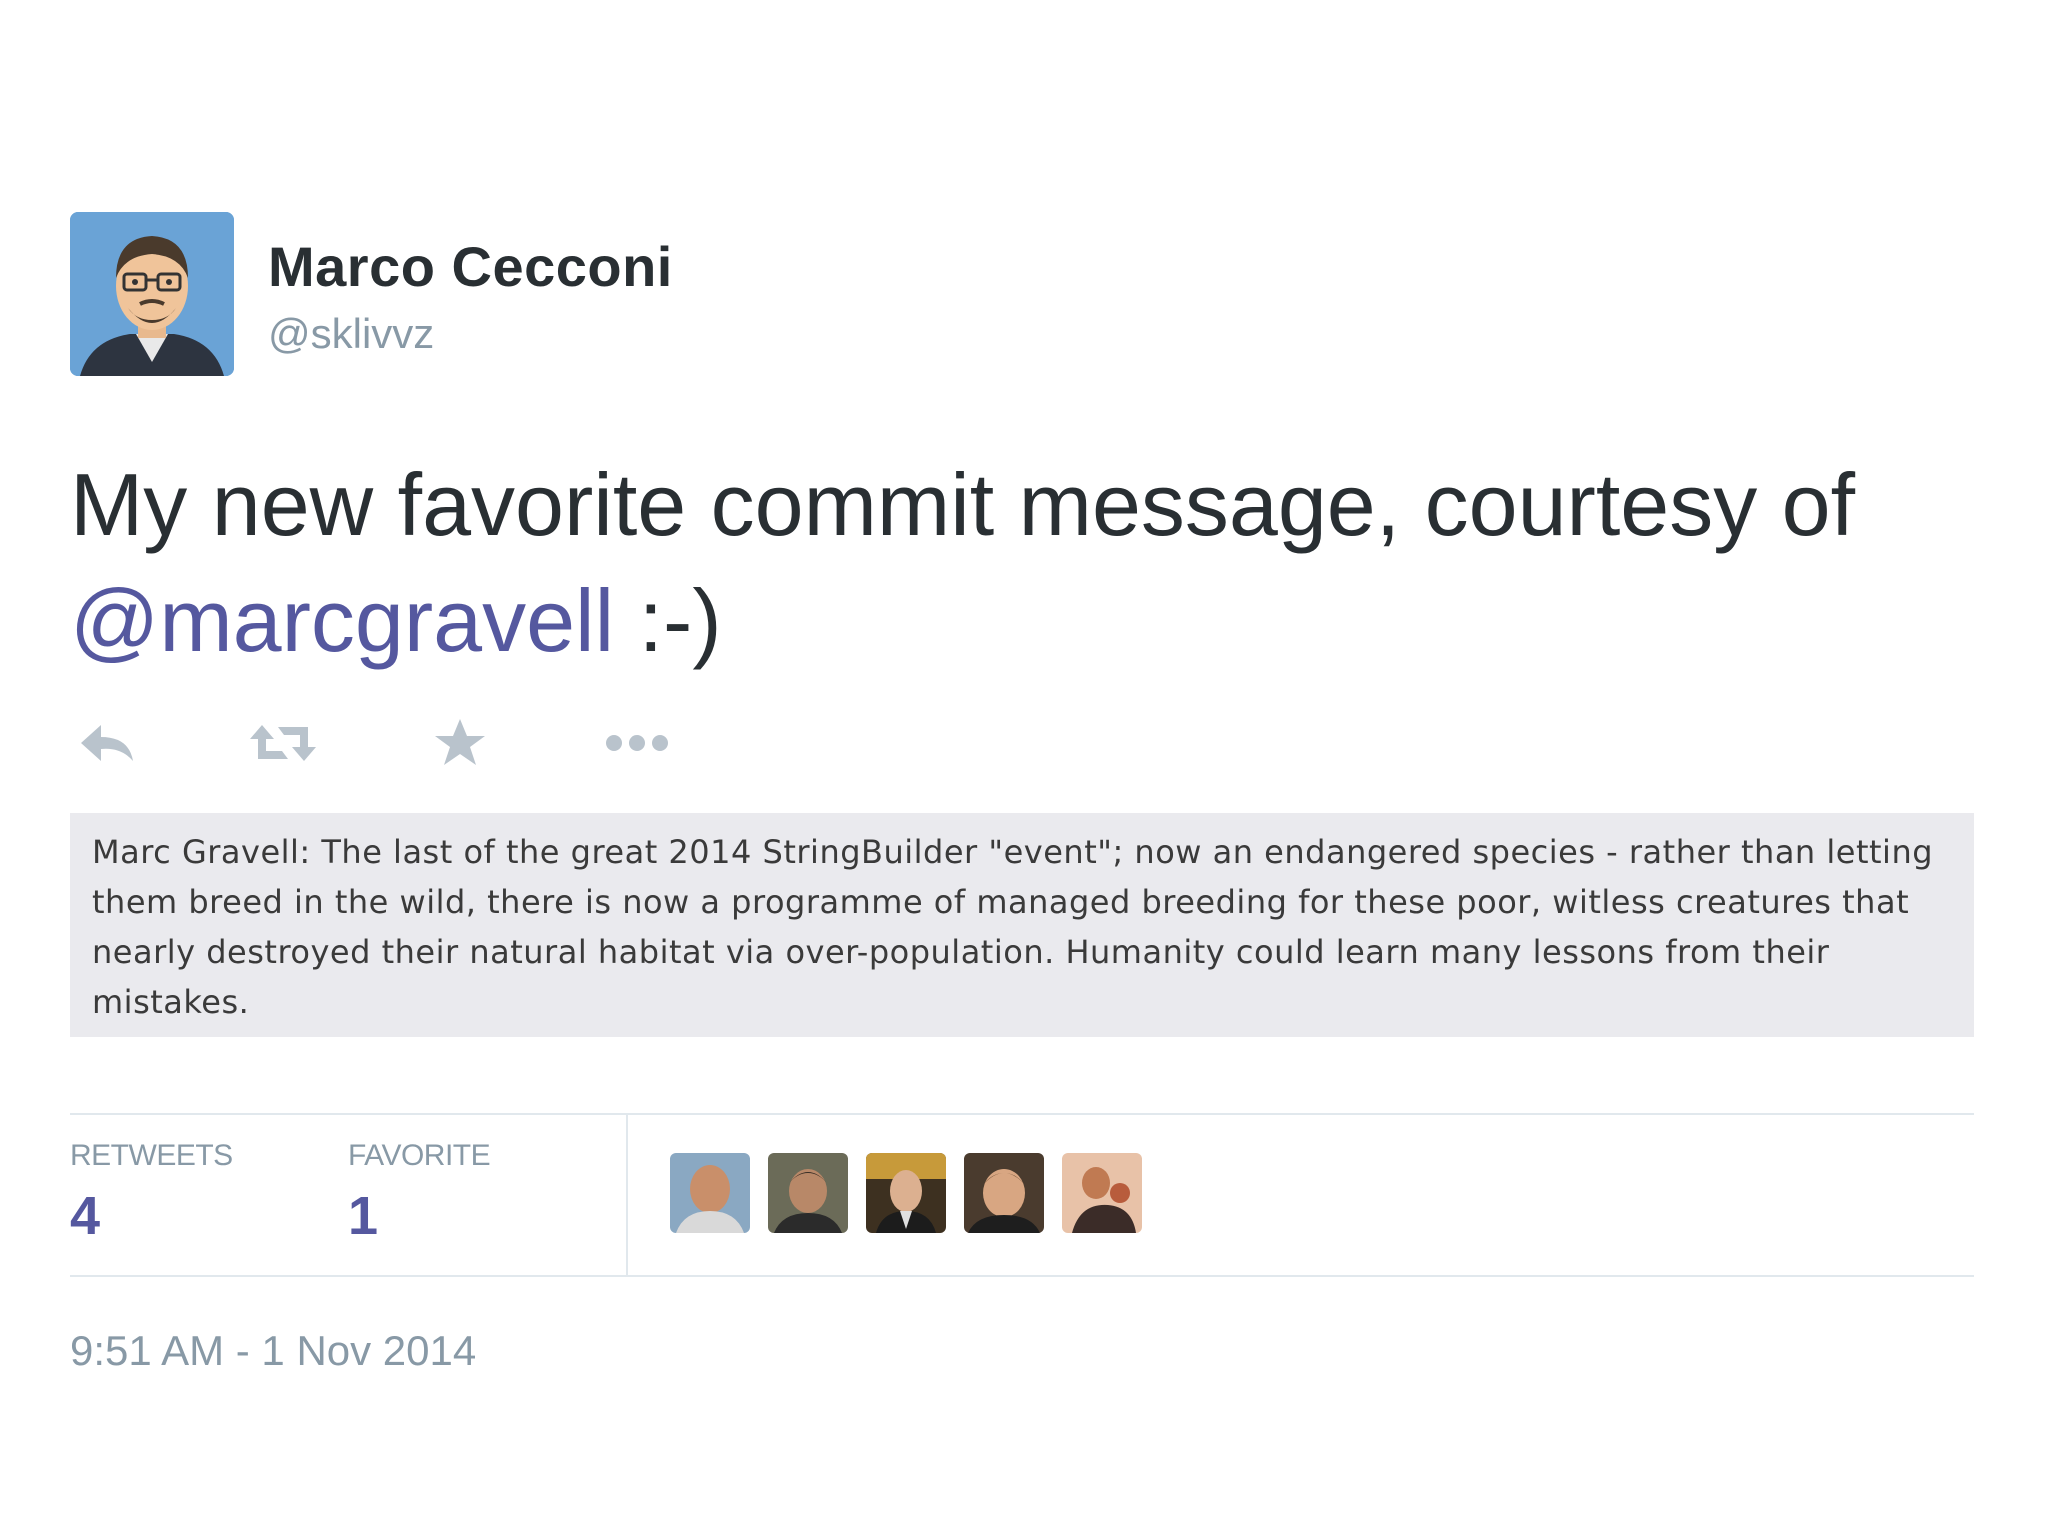  What do you see at coordinates (1022, 294) in the screenshot?
I see `tweet-header: Marco Cecconi @sklivvz` at bounding box center [1022, 294].